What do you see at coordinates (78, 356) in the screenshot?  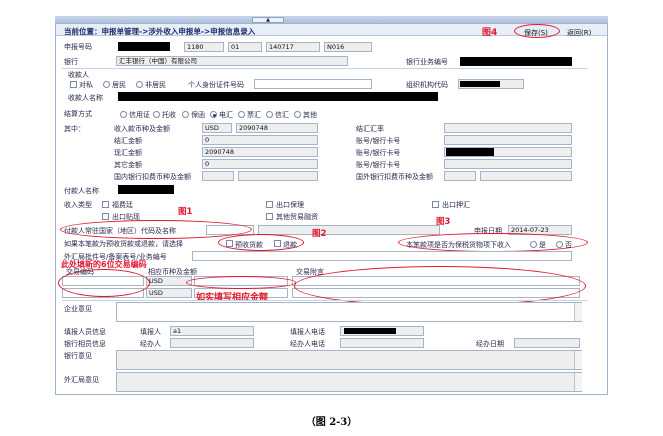 I see `bank-opinion-label: 银行意见` at bounding box center [78, 356].